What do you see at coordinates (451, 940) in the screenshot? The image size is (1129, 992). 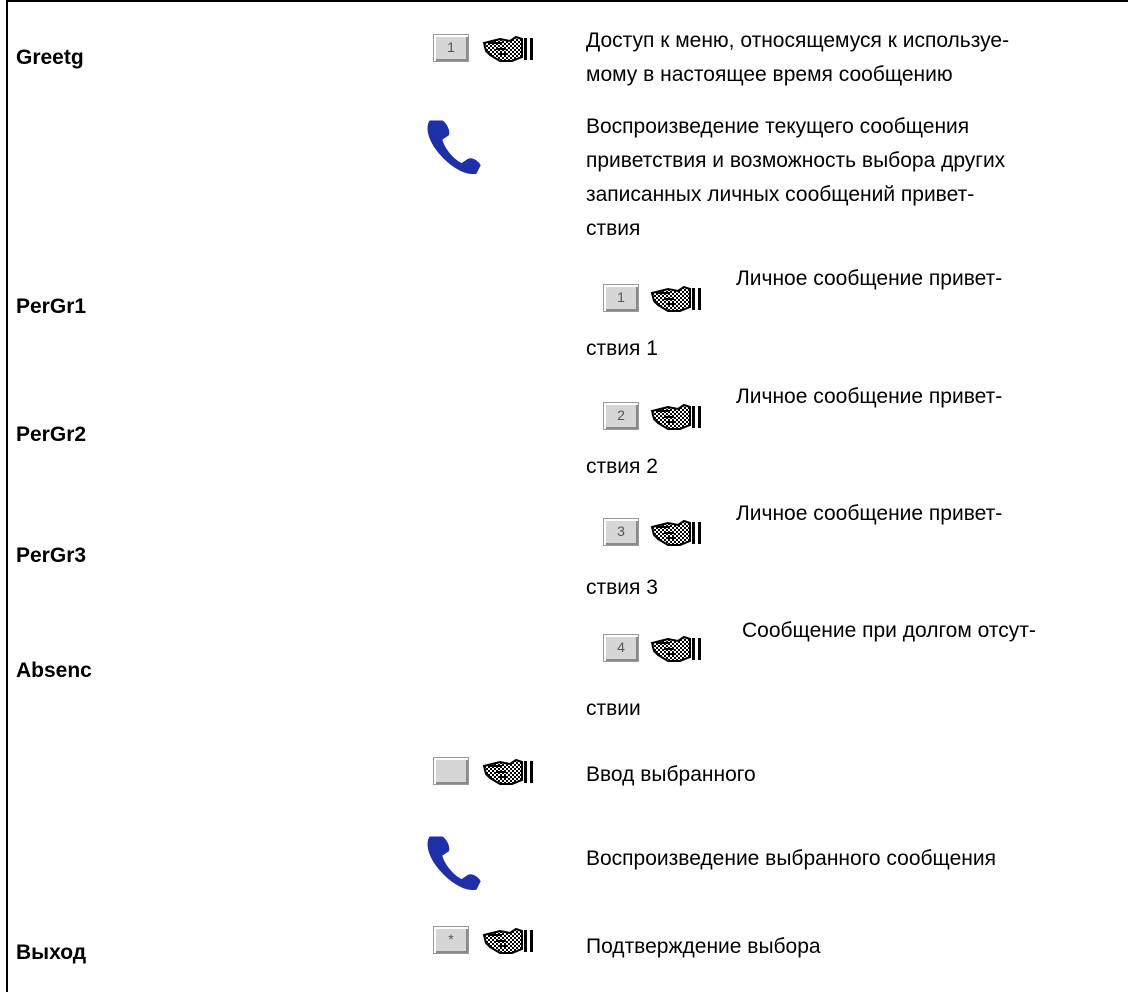 I see `key-star-icon: *` at bounding box center [451, 940].